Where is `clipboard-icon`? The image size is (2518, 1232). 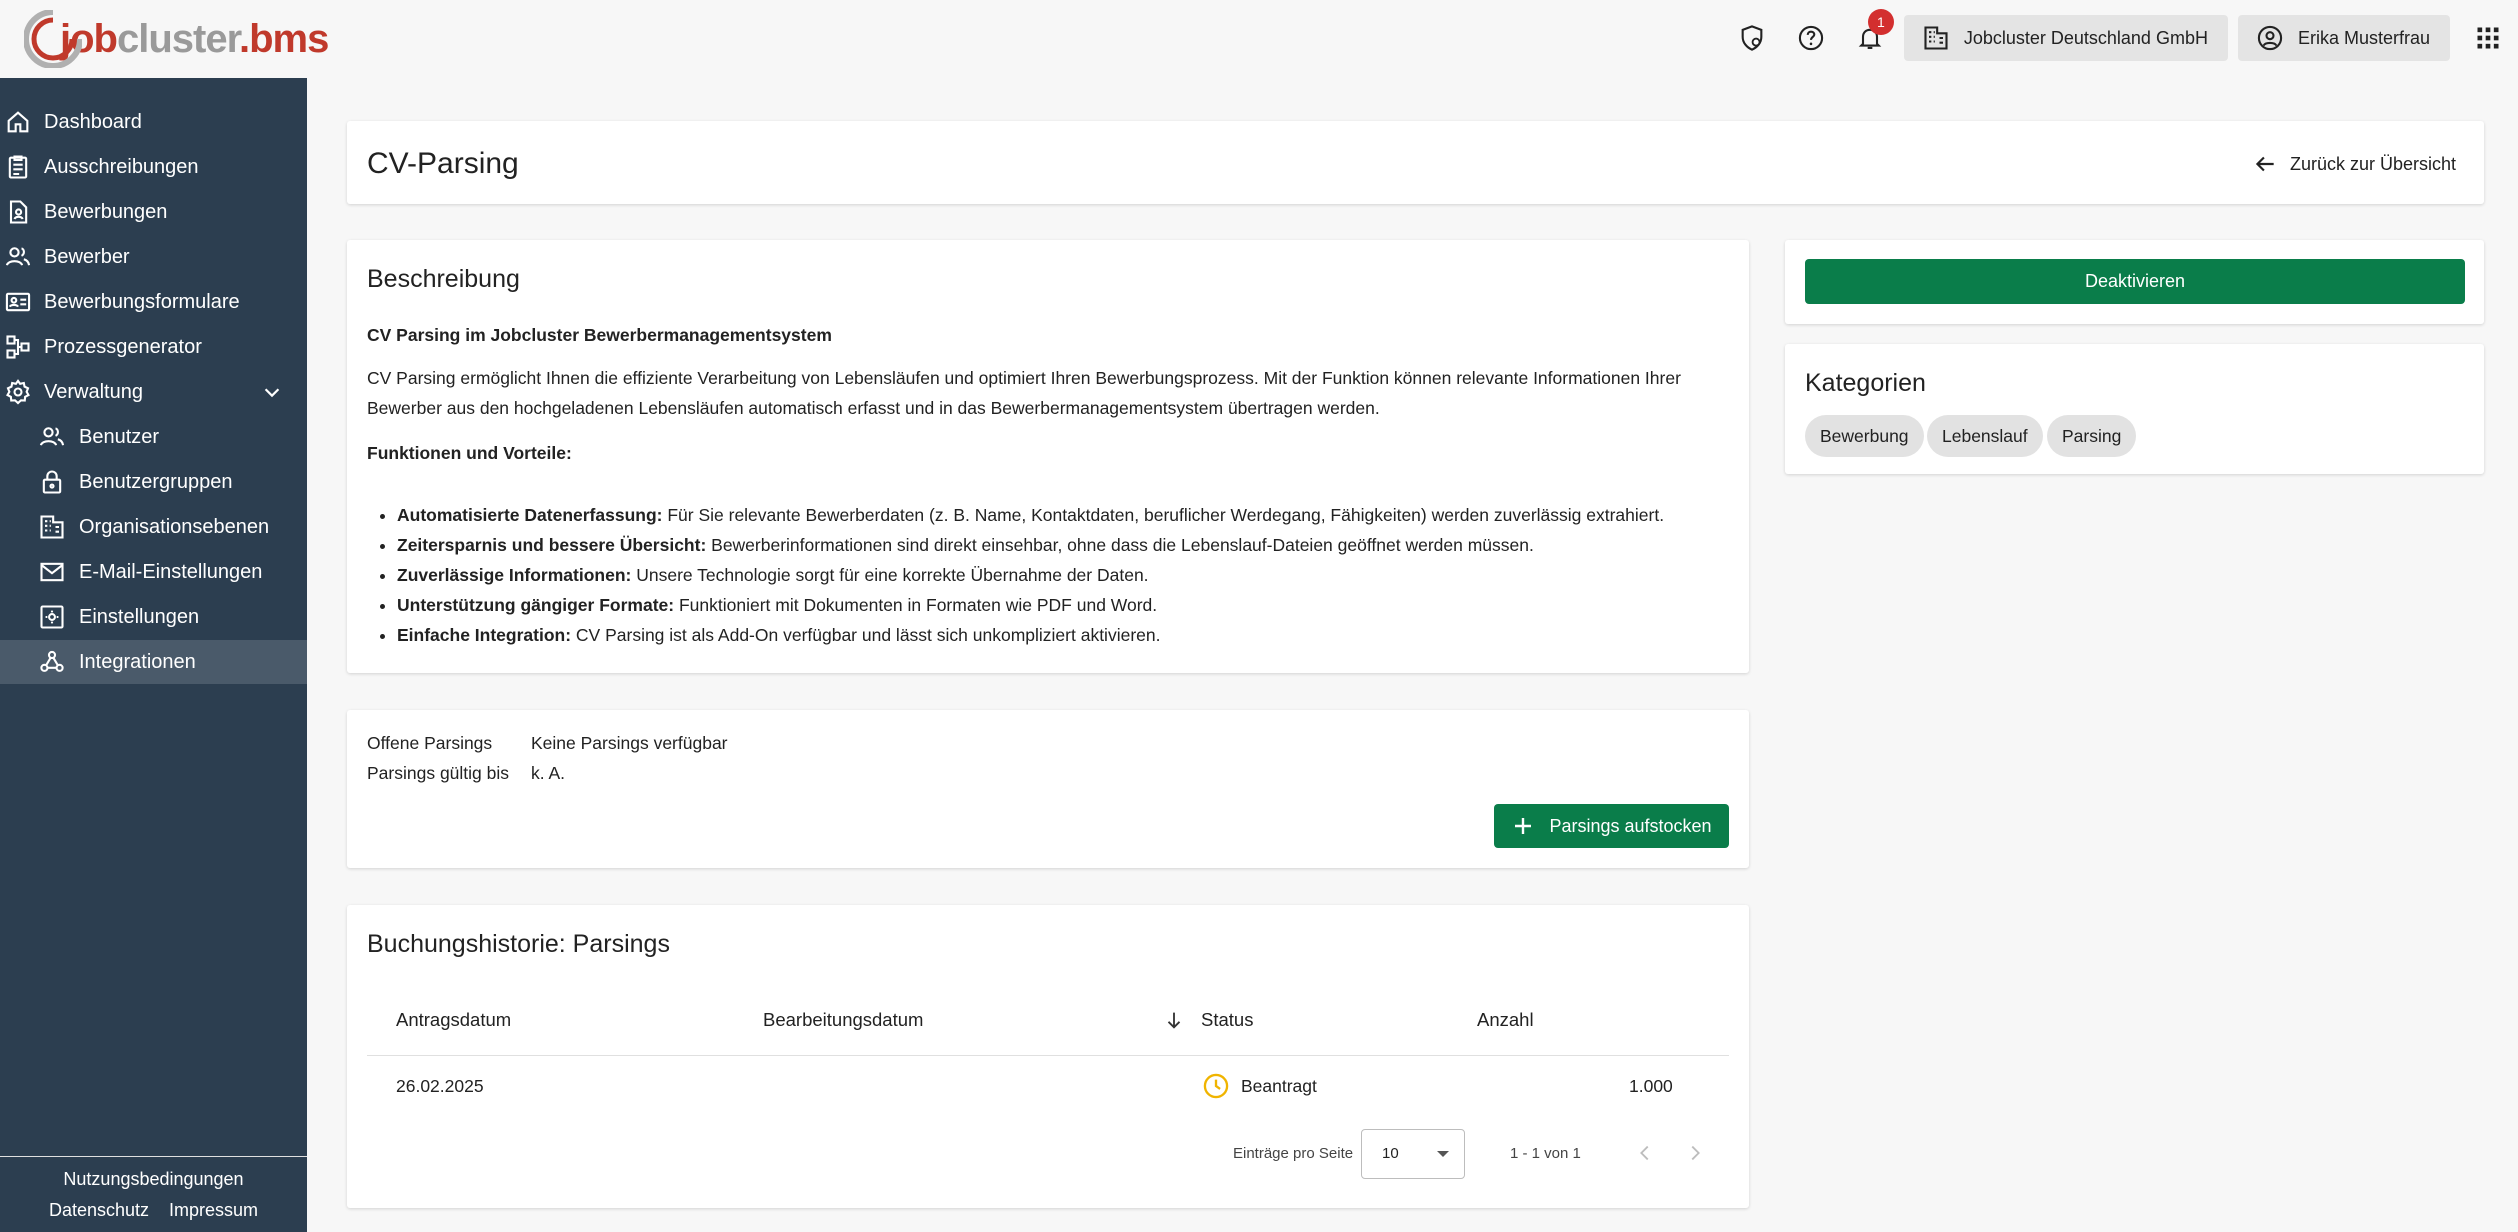 clipboard-icon is located at coordinates (18, 167).